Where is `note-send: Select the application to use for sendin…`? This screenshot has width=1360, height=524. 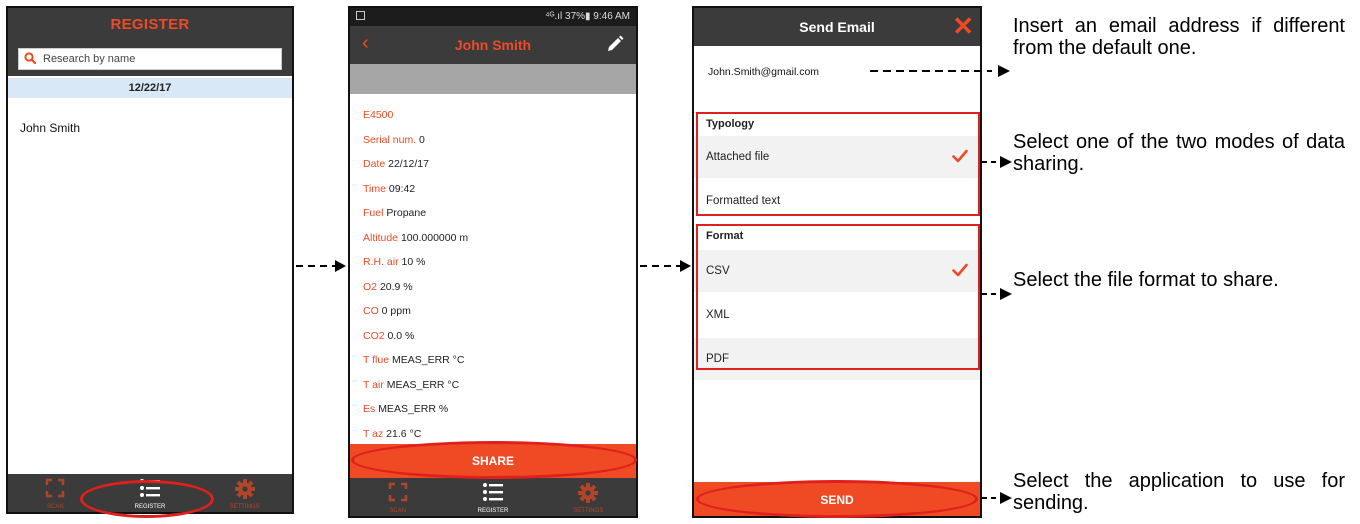
note-send: Select the application to use for sendin… is located at coordinates (1179, 492).